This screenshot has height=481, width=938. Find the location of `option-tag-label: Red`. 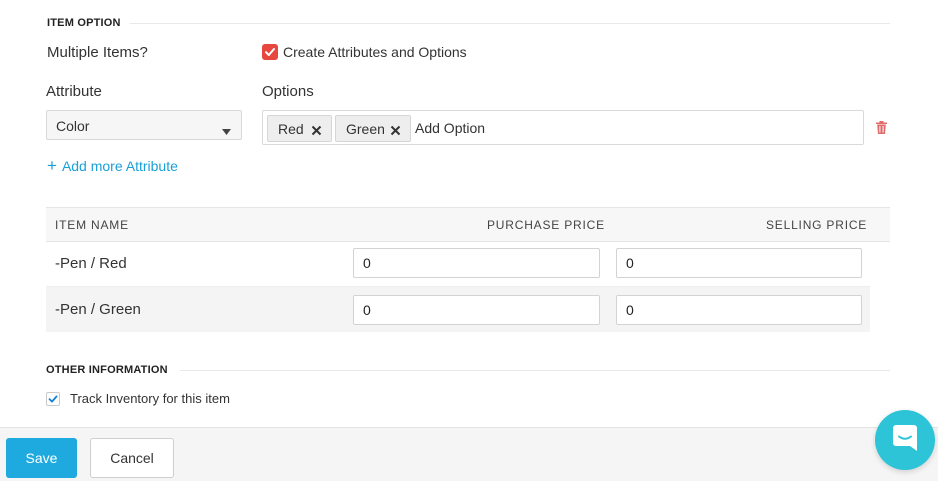

option-tag-label: Red is located at coordinates (291, 128).